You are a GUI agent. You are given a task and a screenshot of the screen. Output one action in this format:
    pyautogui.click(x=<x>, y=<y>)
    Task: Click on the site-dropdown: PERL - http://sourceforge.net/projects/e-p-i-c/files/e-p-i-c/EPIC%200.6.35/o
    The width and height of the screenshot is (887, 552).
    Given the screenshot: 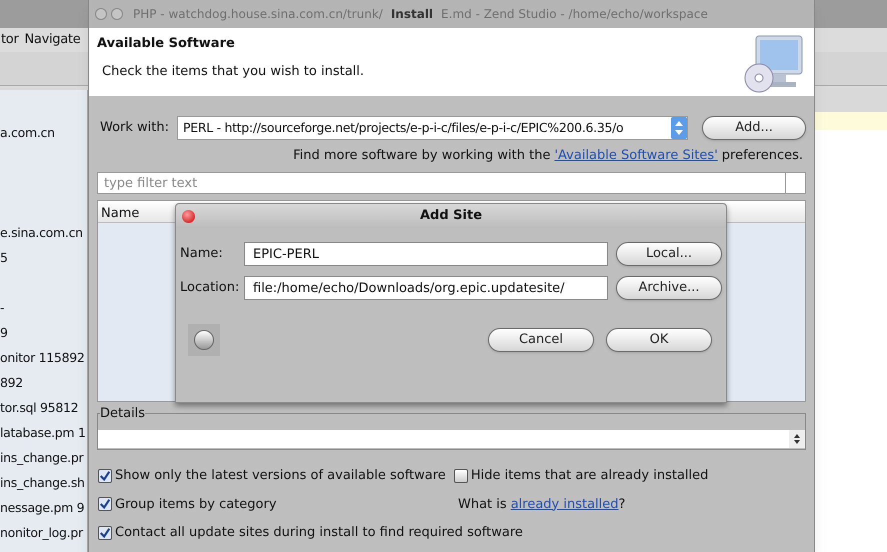 What is the action you would take?
    pyautogui.click(x=432, y=128)
    